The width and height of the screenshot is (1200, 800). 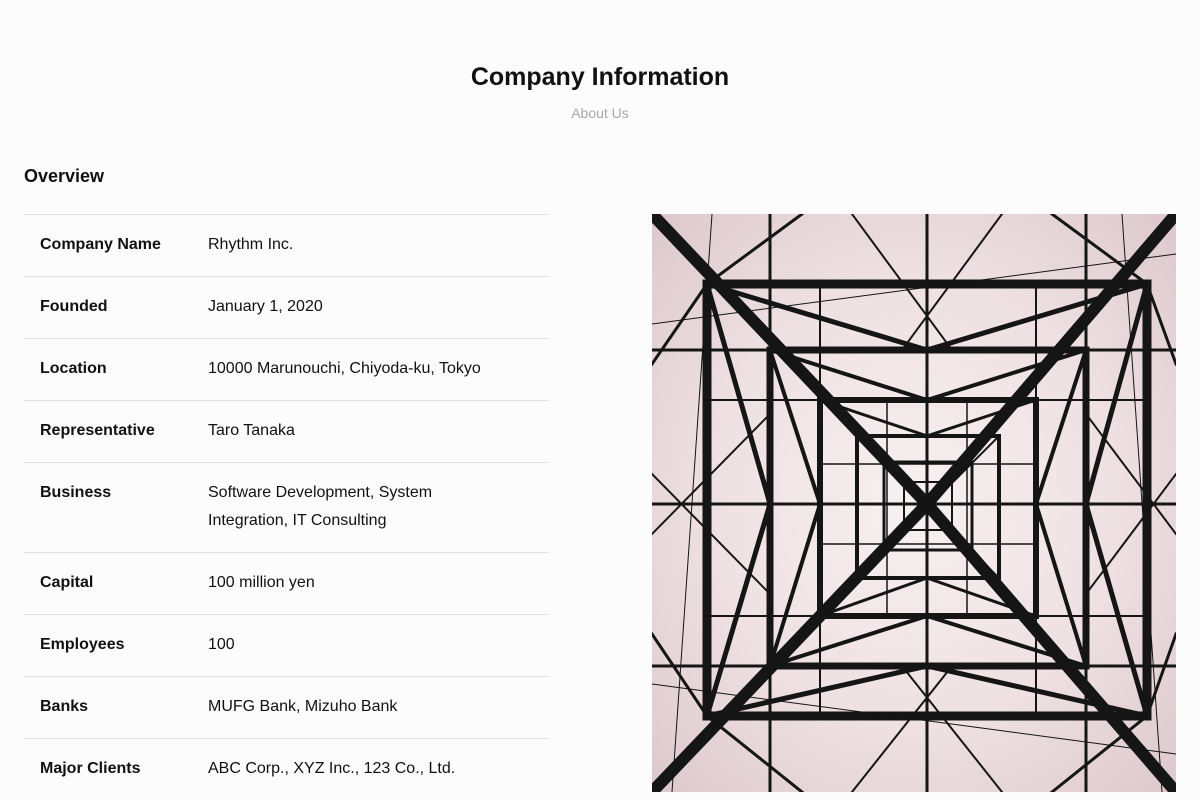 What do you see at coordinates (64, 176) in the screenshot?
I see `overview-heading: Overview` at bounding box center [64, 176].